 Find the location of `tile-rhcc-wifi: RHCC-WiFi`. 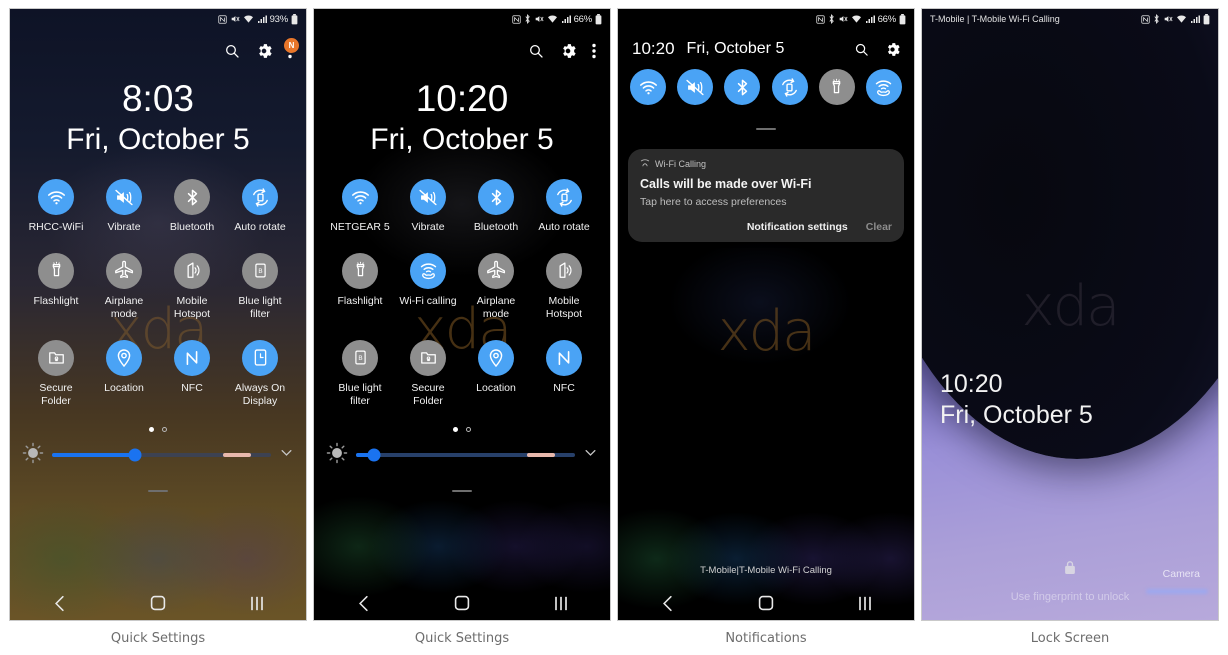

tile-rhcc-wifi: RHCC-WiFi is located at coordinates (56, 207).